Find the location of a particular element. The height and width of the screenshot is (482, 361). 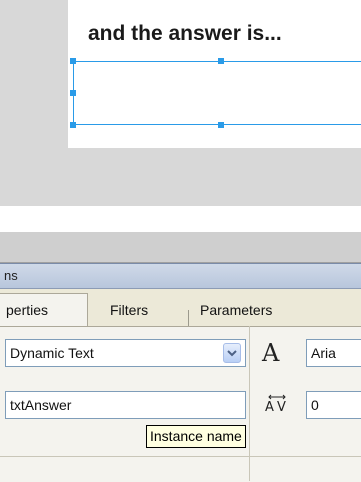

letter-spacing-icon: A V is located at coordinates (277, 405).